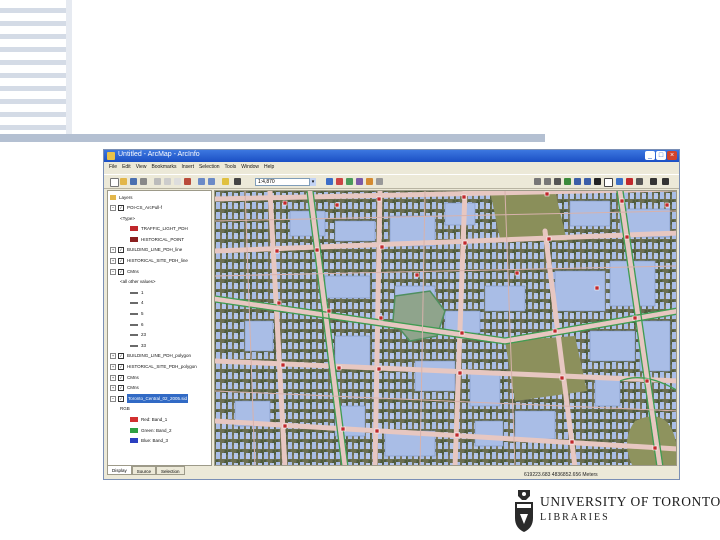  Describe the element at coordinates (312, 182) in the screenshot. I see `scale-dropdown-arrow: ▾` at that location.